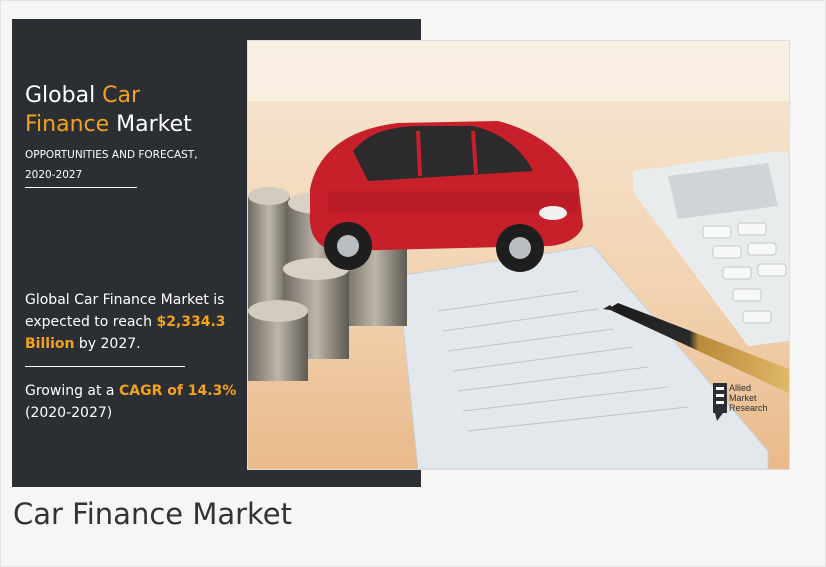  I want to click on title-highlight-car: Car, so click(121, 95).